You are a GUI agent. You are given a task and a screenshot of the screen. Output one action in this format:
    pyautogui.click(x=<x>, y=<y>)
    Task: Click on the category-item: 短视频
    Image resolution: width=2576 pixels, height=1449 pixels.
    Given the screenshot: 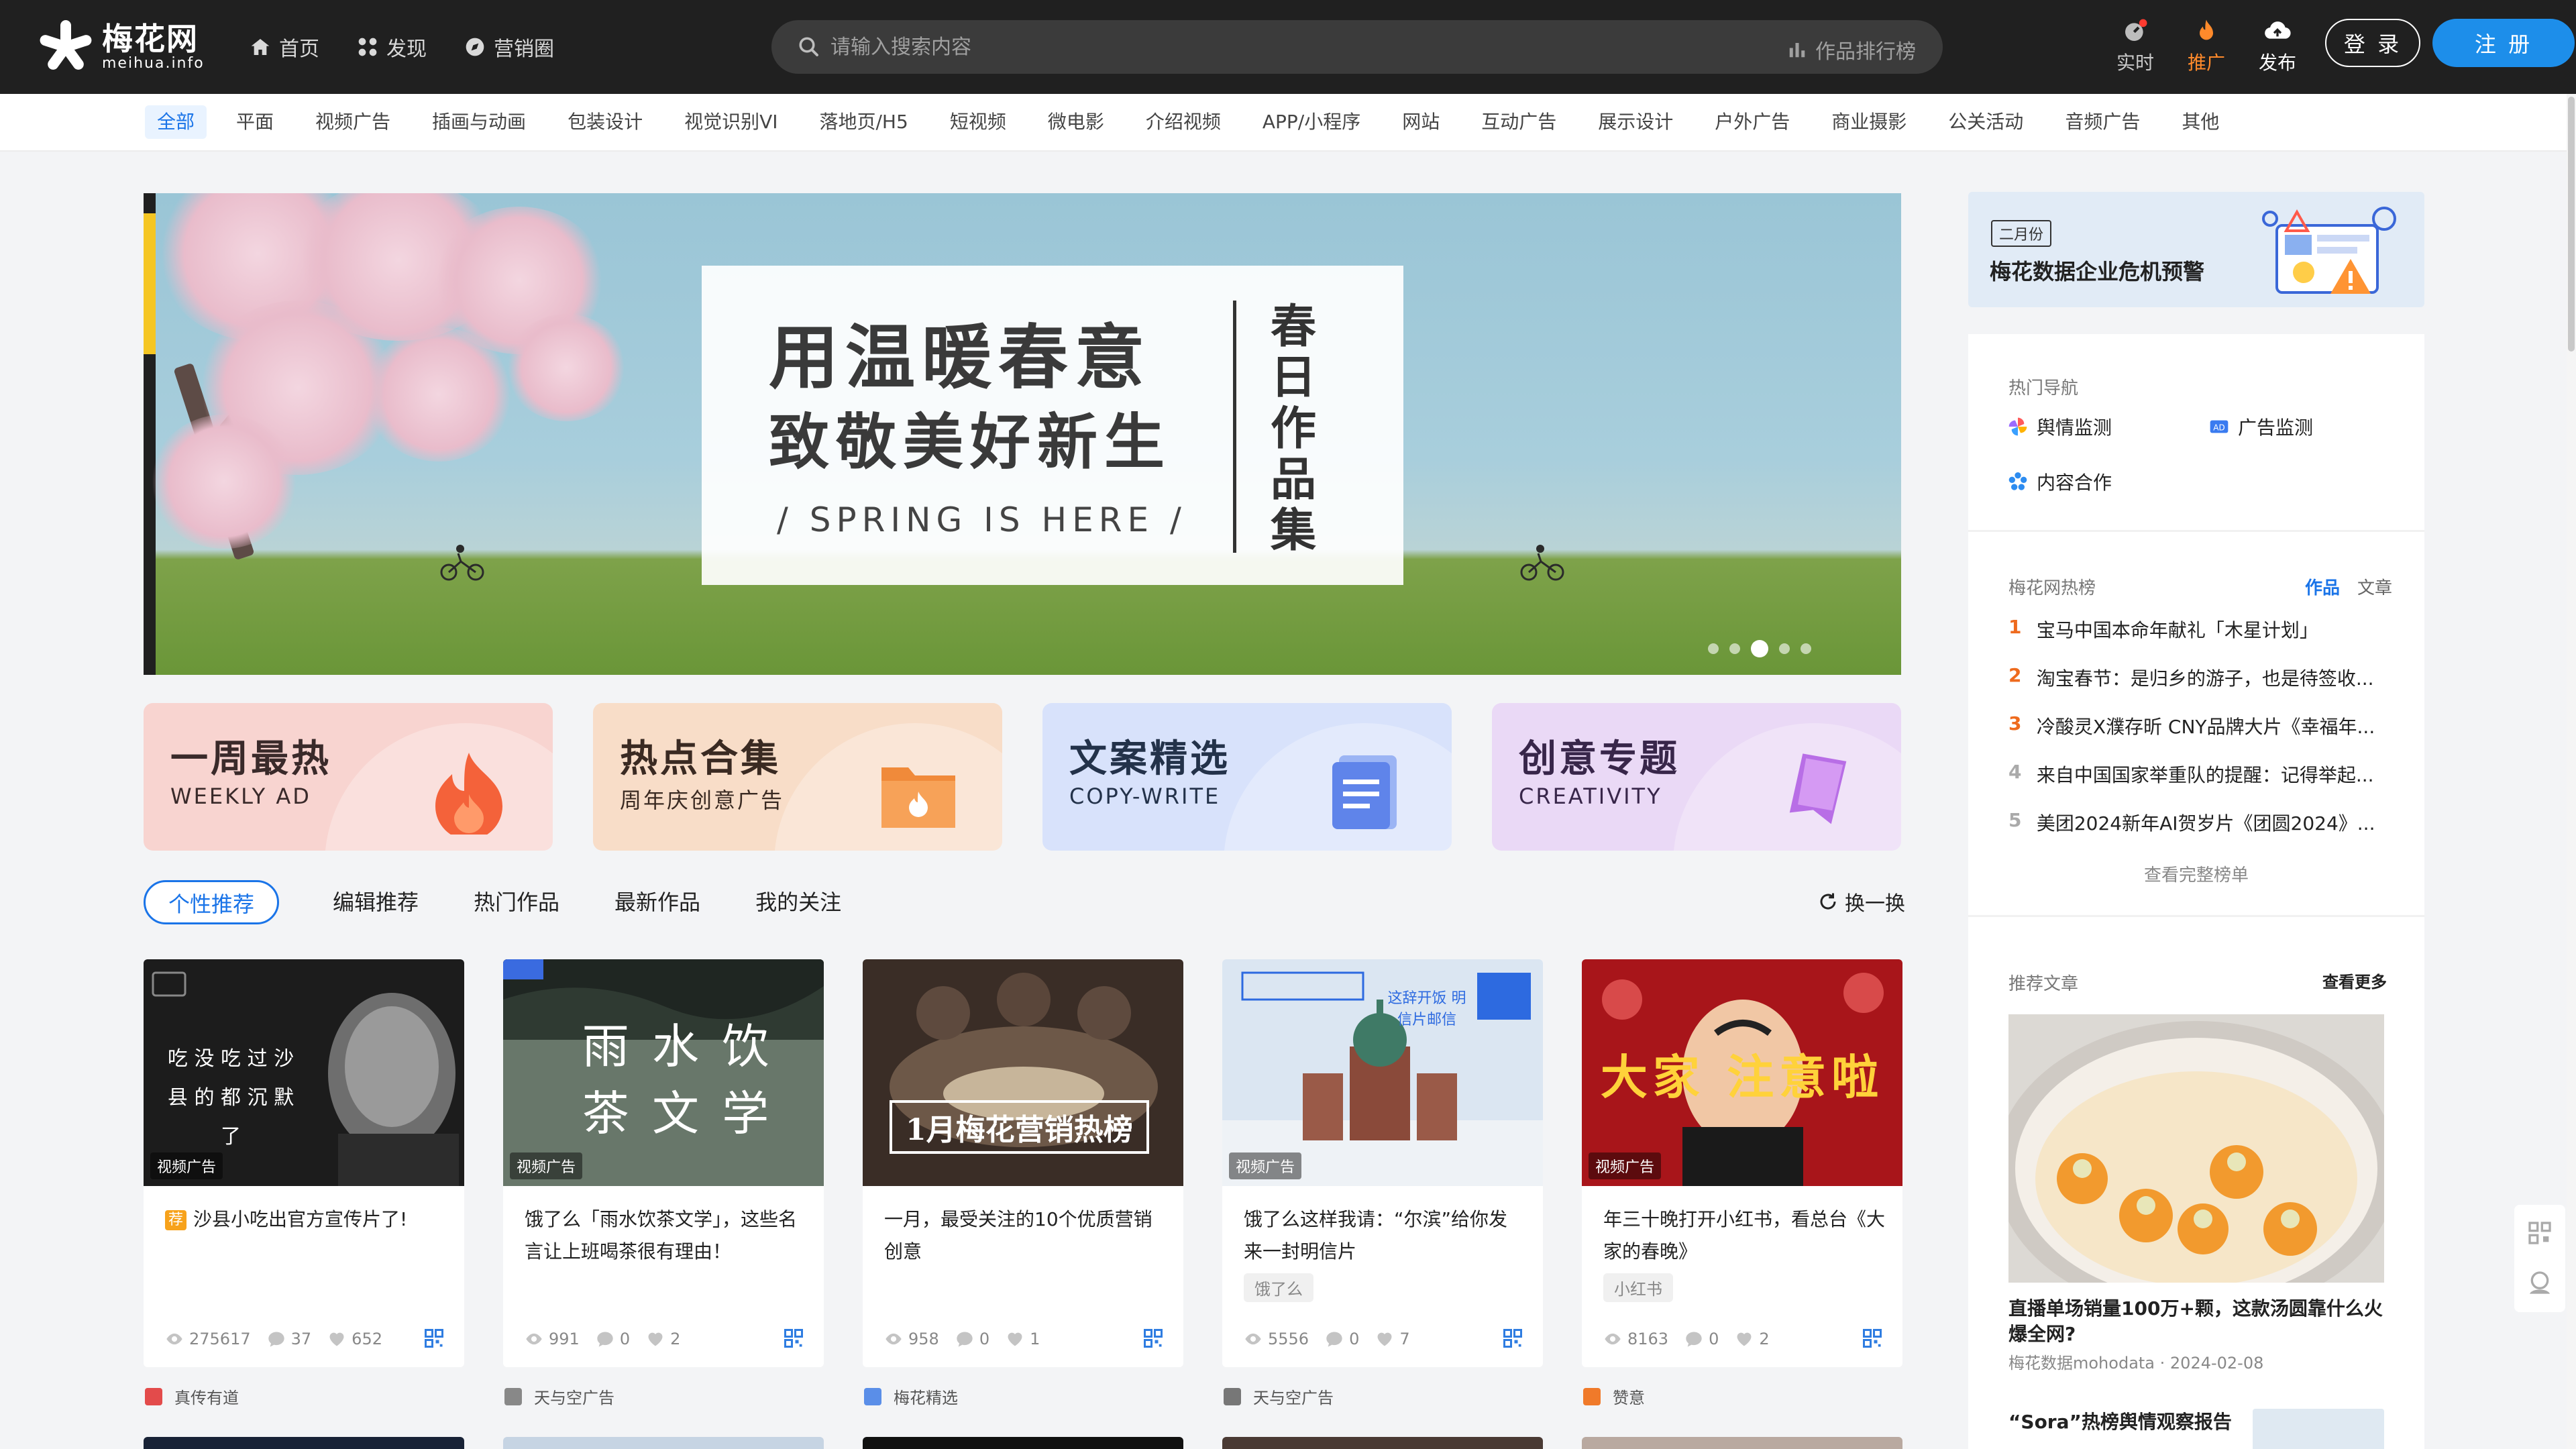 What is the action you would take?
    pyautogui.click(x=978, y=122)
    